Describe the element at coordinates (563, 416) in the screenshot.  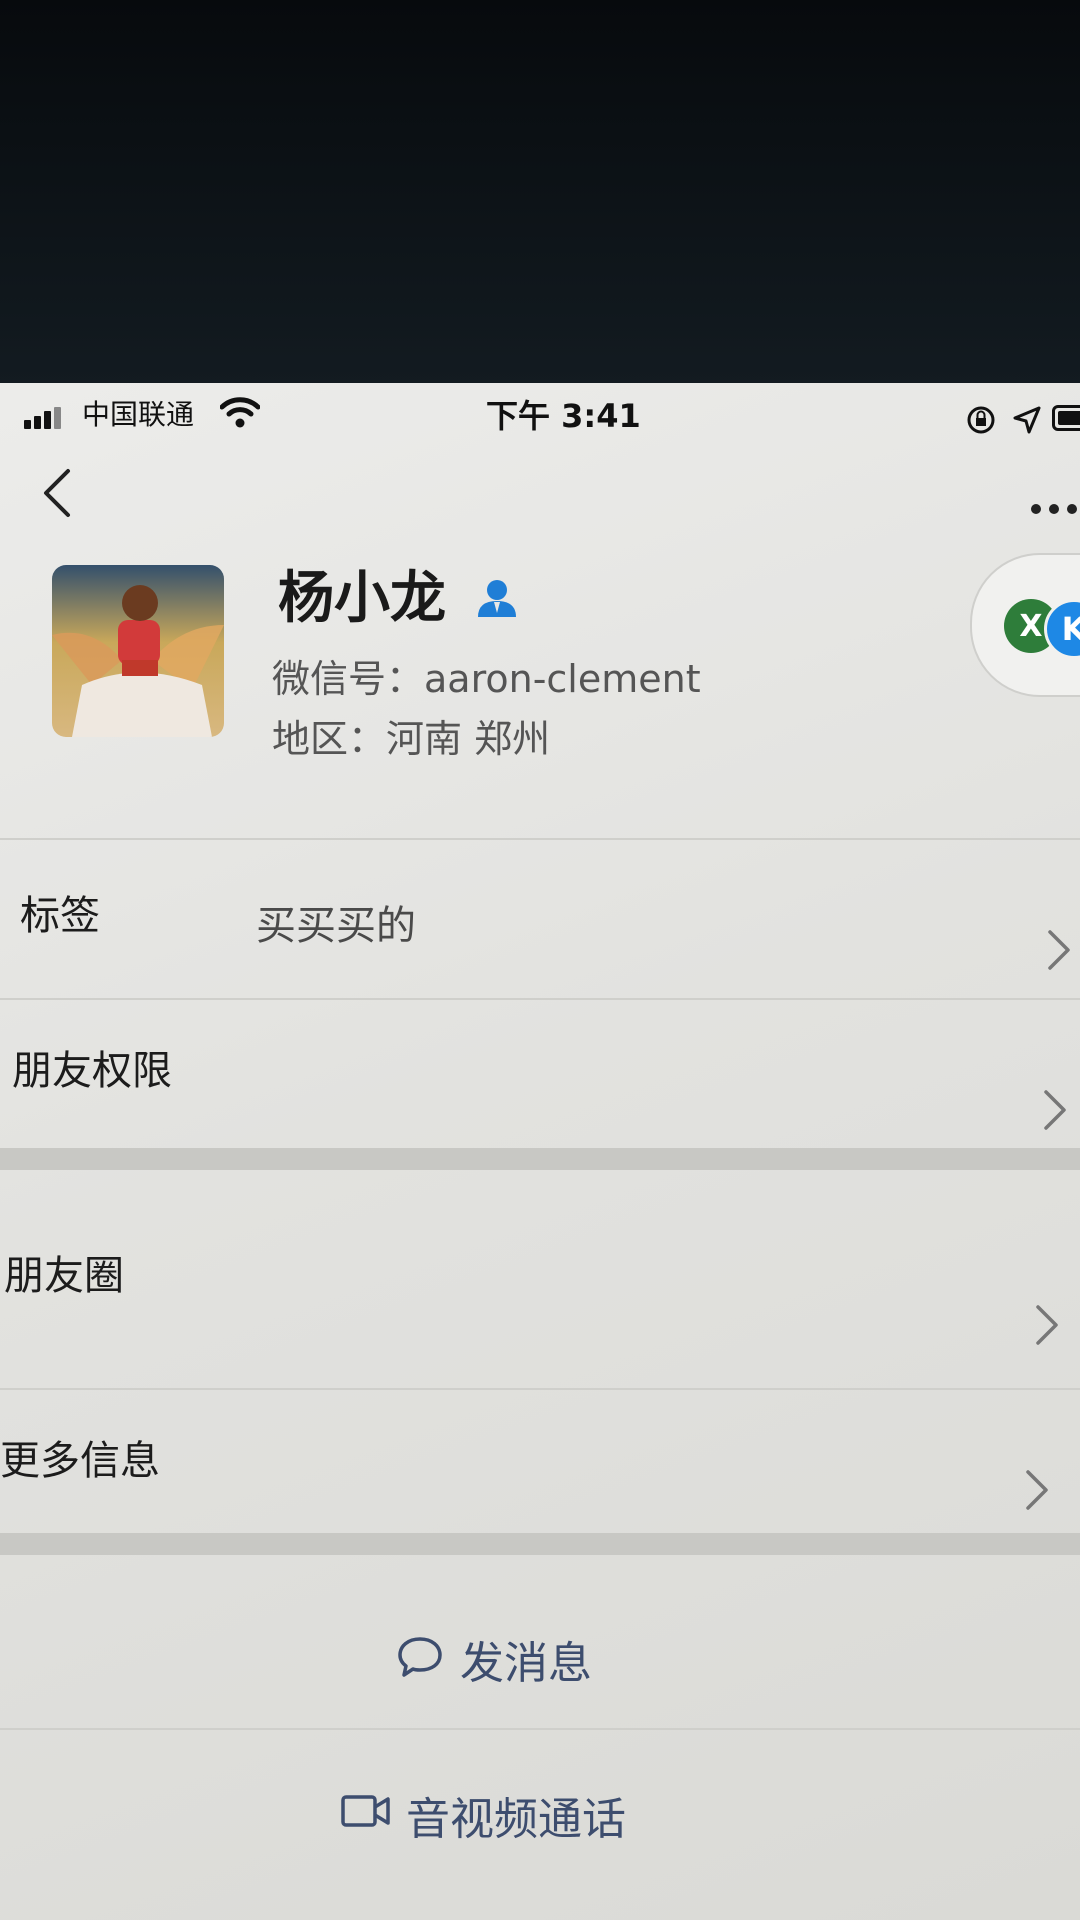
I see `clock: 下午 3:41` at that location.